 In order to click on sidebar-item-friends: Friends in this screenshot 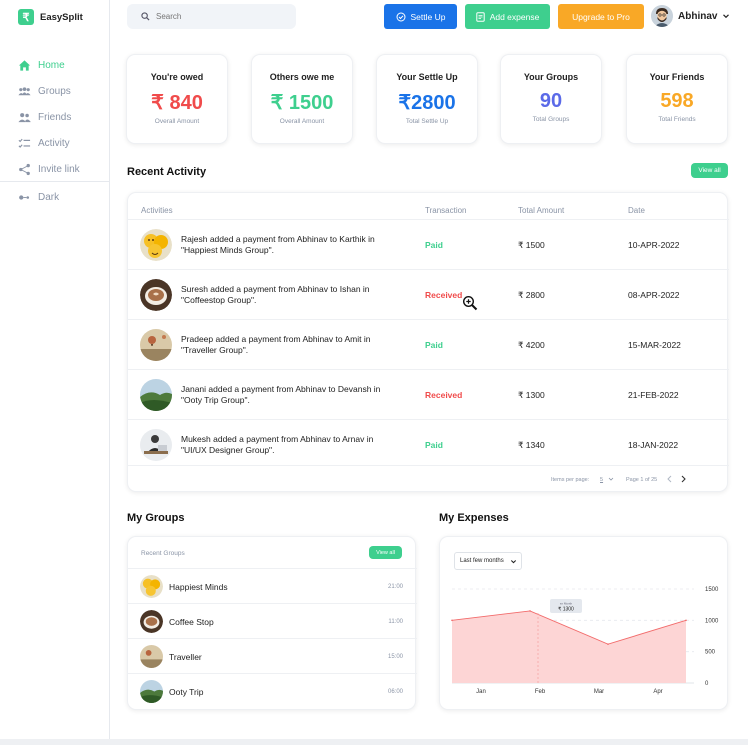, I will do `click(55, 117)`.